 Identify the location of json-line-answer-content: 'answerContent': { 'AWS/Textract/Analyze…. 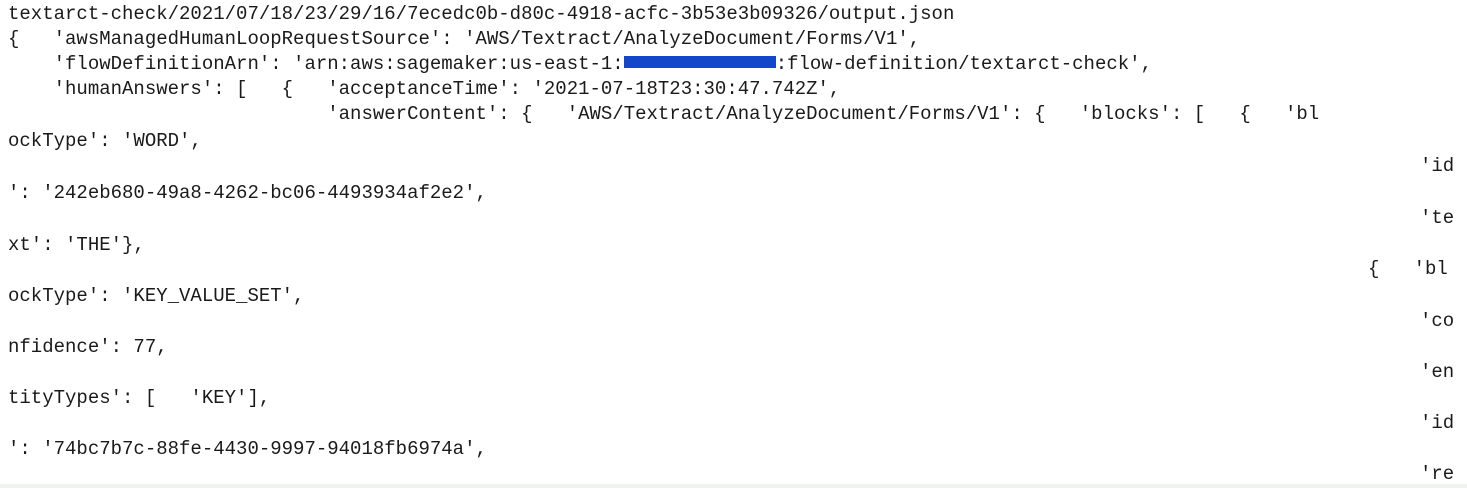
(664, 114).